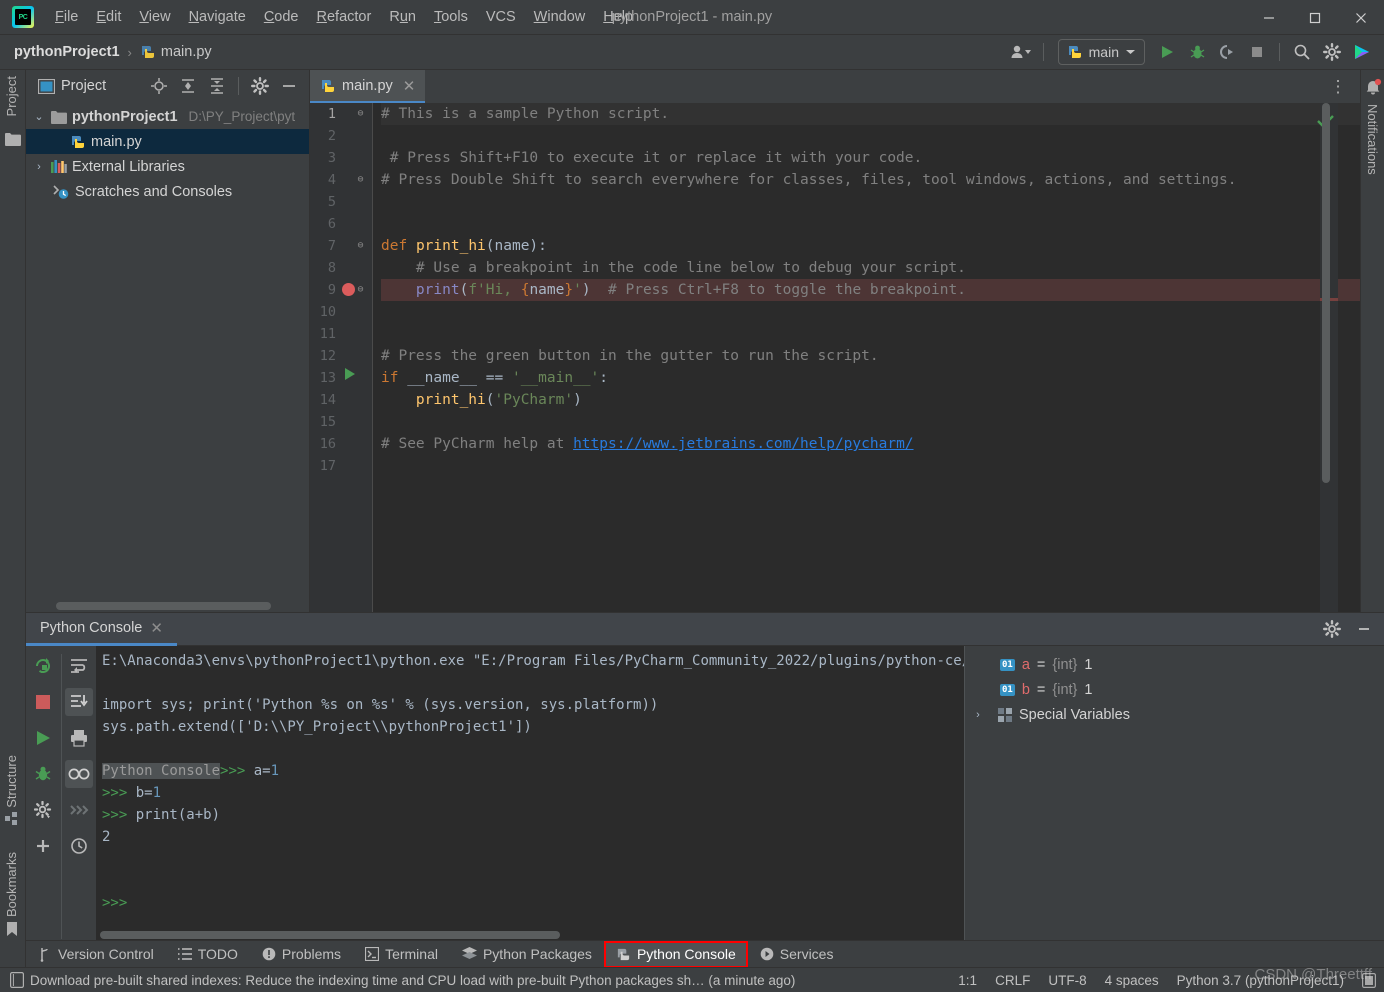  What do you see at coordinates (560, 17) in the screenshot?
I see `menu-window: Window` at bounding box center [560, 17].